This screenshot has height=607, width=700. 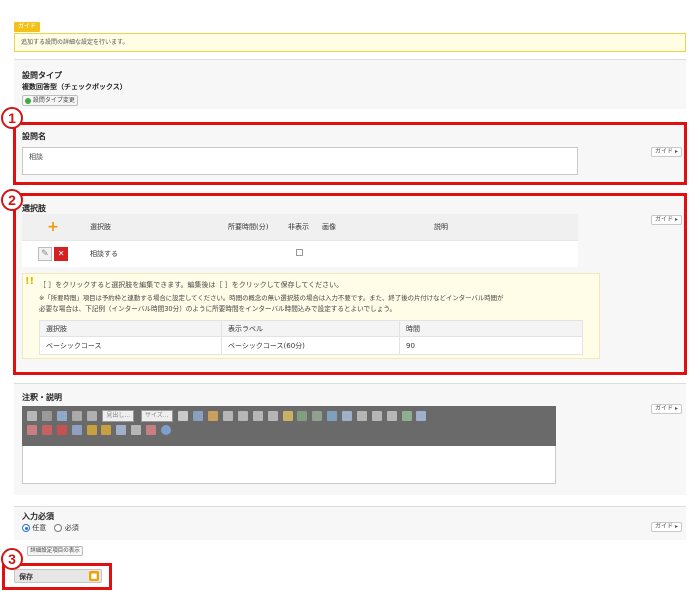 I want to click on required-options: 任意 必須, so click(x=50, y=528).